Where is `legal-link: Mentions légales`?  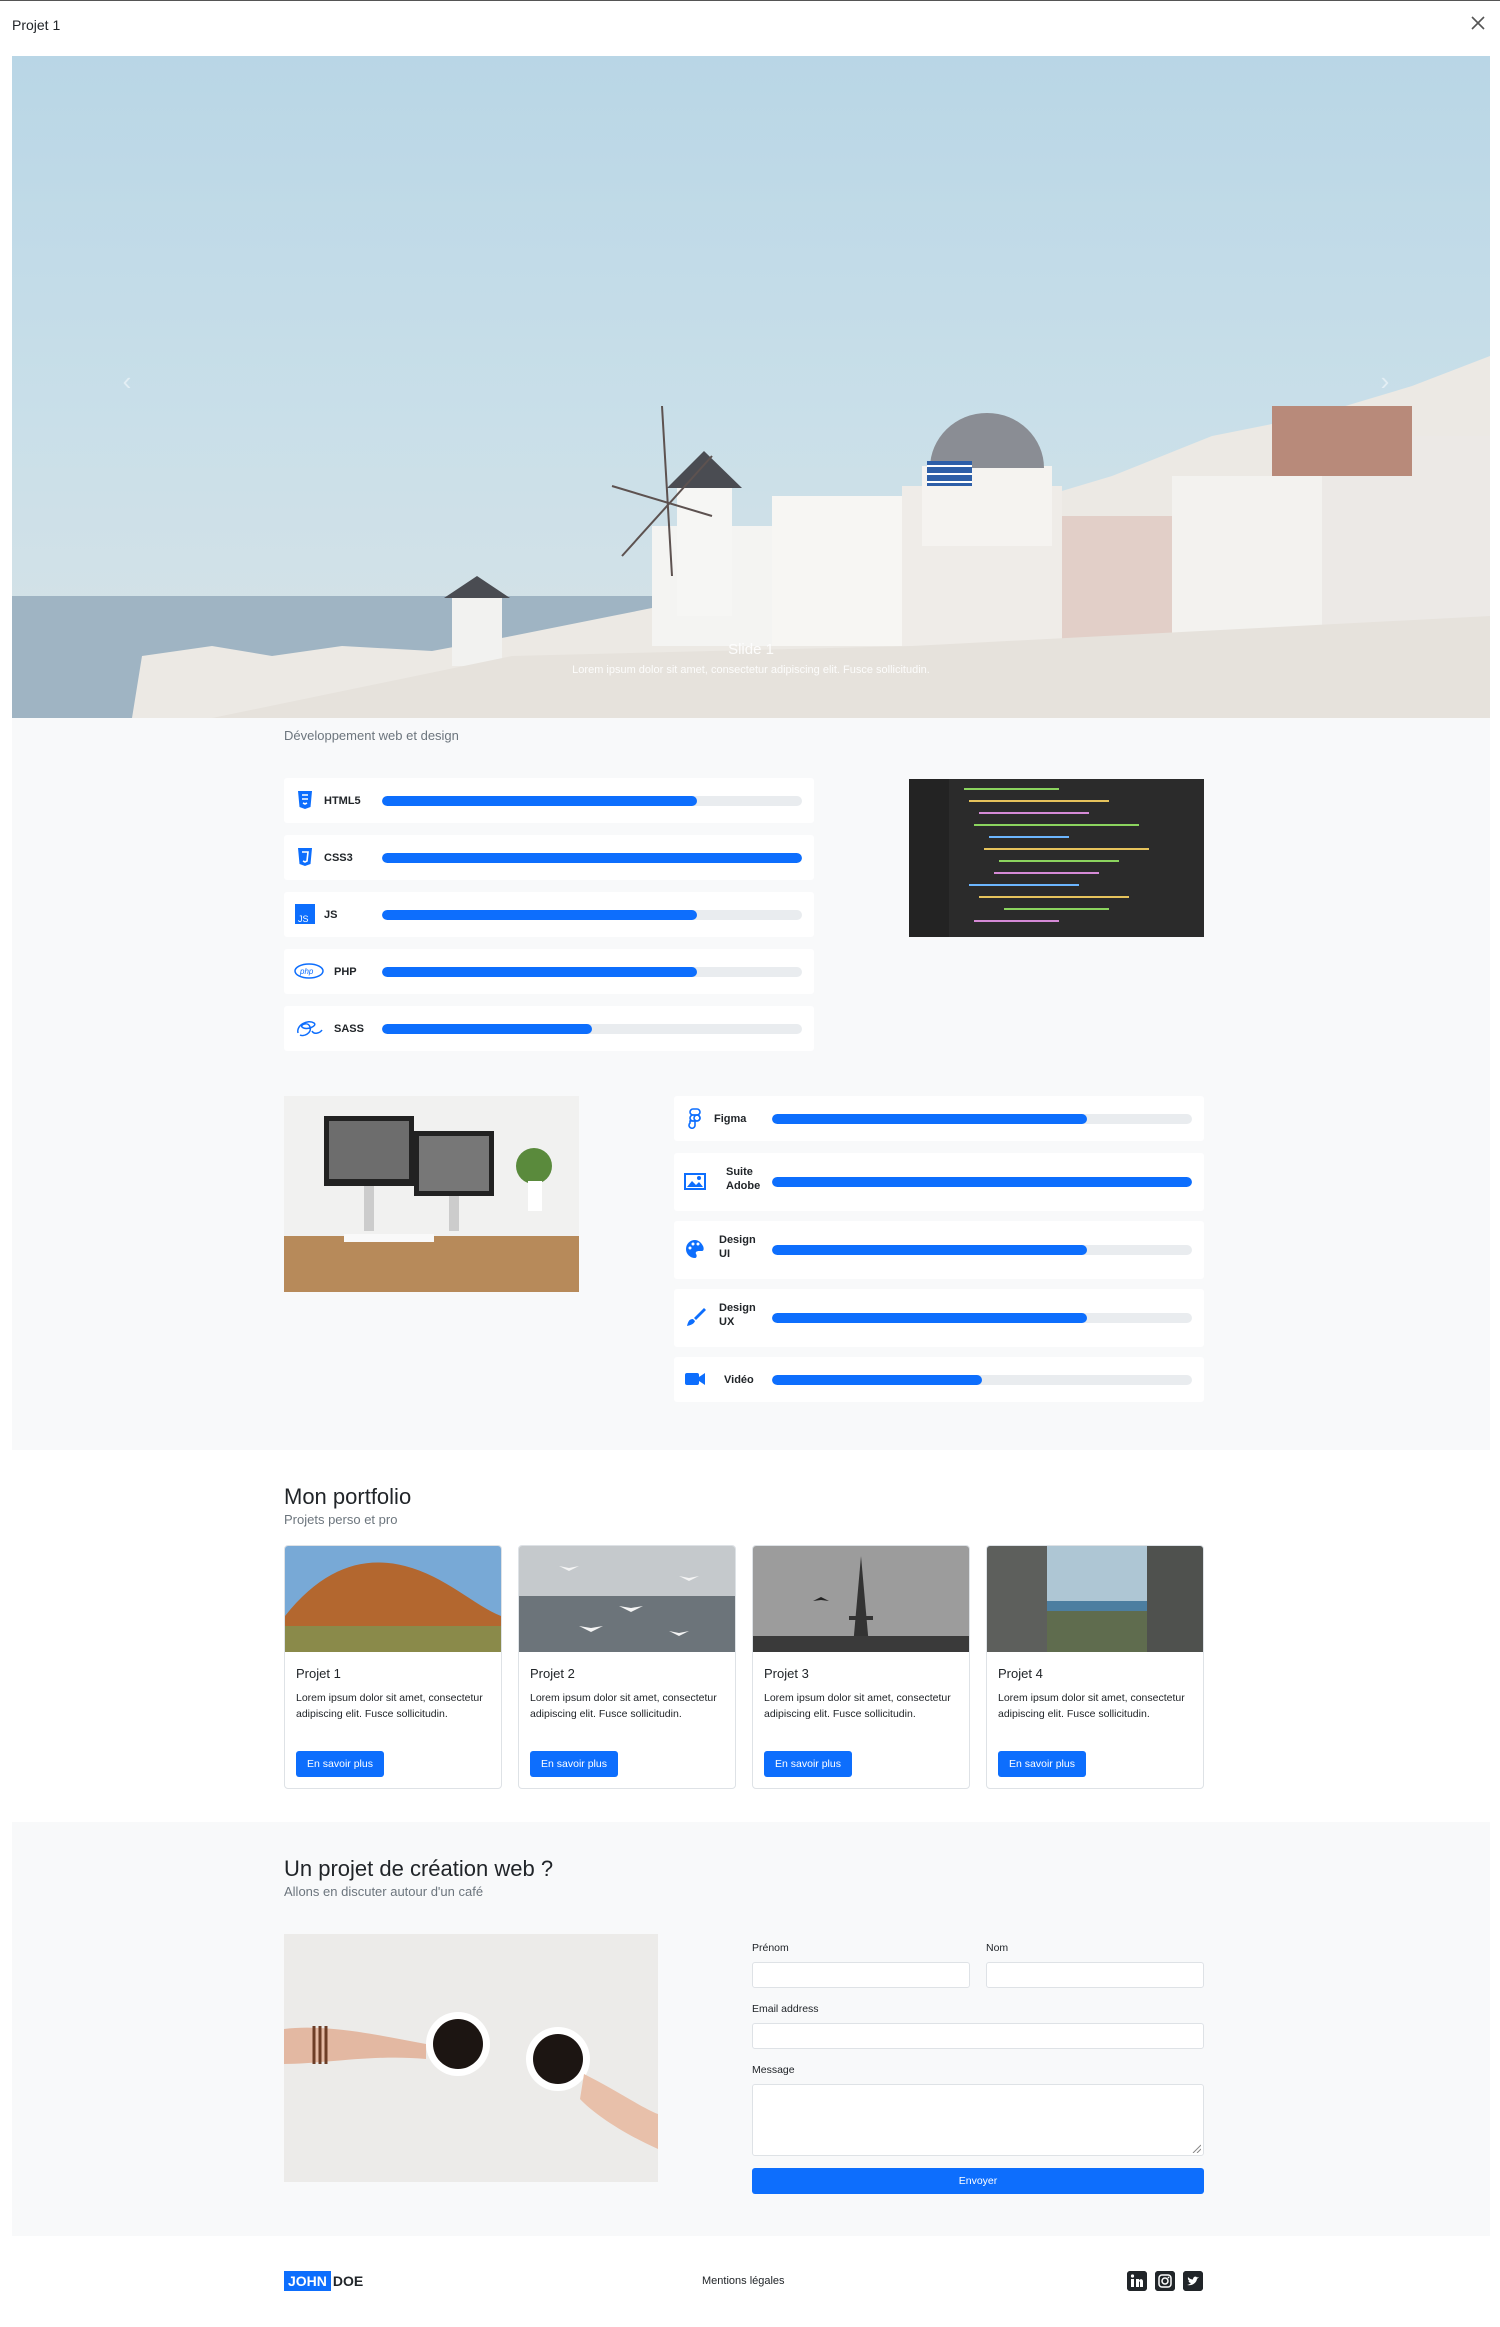 legal-link: Mentions légales is located at coordinates (743, 2281).